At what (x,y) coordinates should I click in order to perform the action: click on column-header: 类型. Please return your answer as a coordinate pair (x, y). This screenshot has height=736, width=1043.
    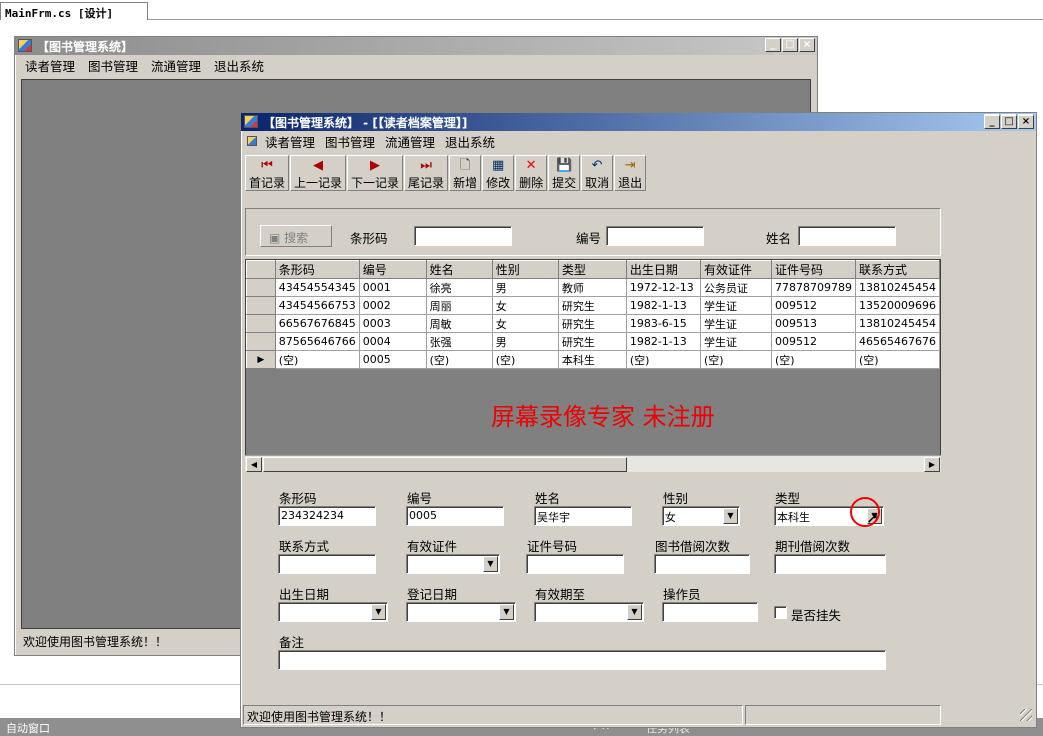
    Looking at the image, I should click on (592, 269).